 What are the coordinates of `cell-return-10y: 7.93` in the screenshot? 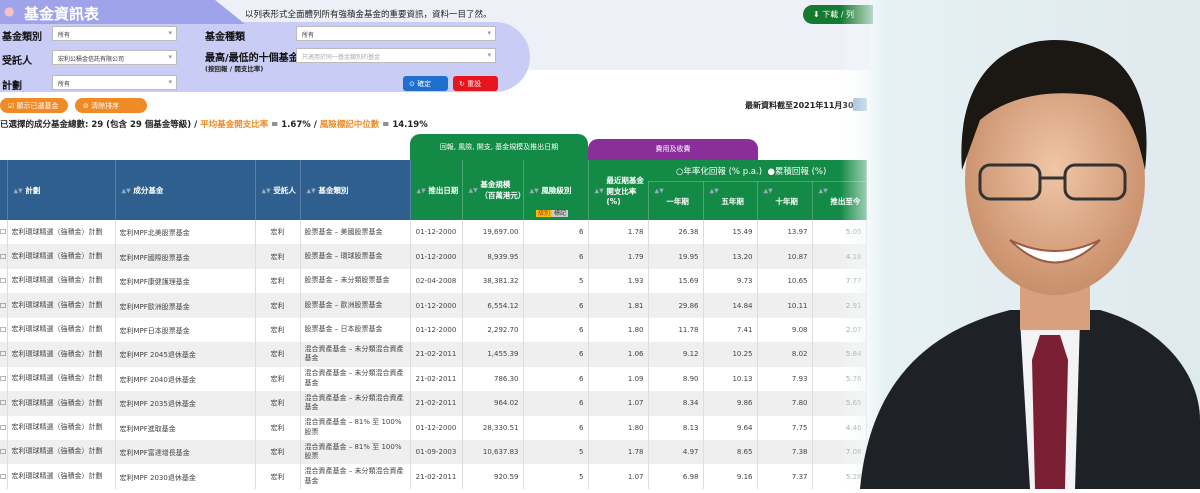 It's located at (785, 379).